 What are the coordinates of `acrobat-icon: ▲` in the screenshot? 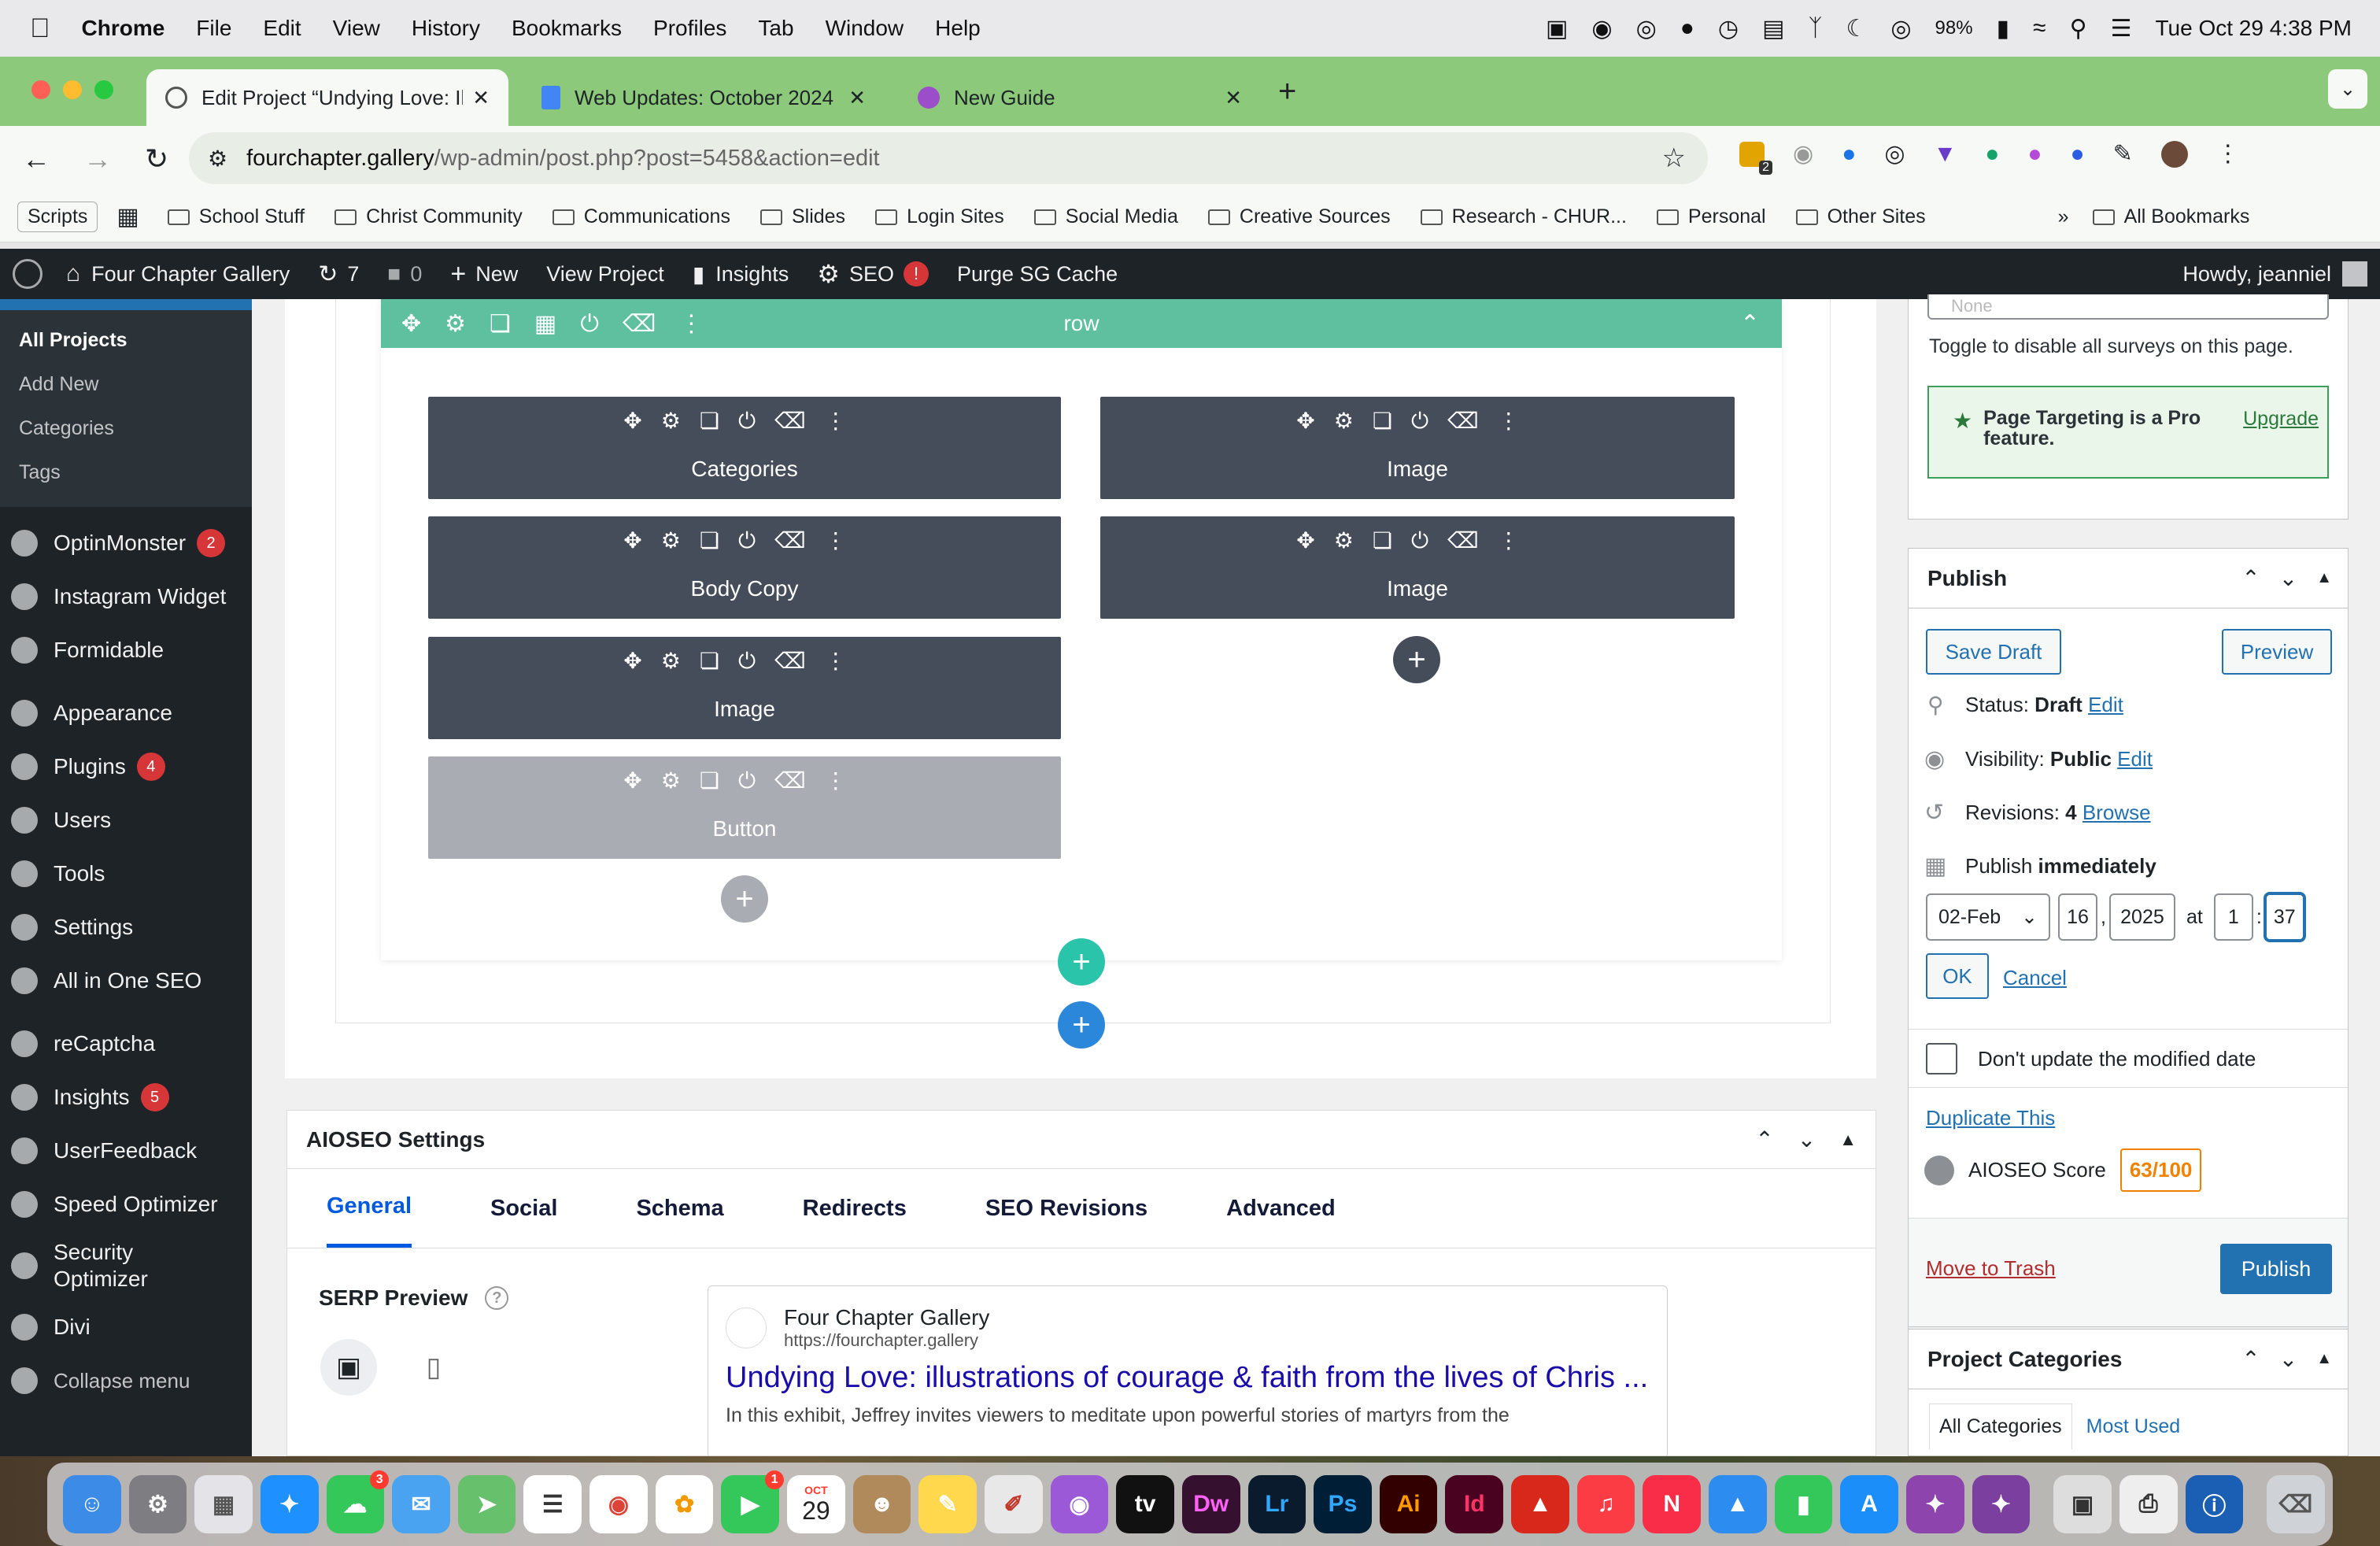 It's located at (1540, 1504).